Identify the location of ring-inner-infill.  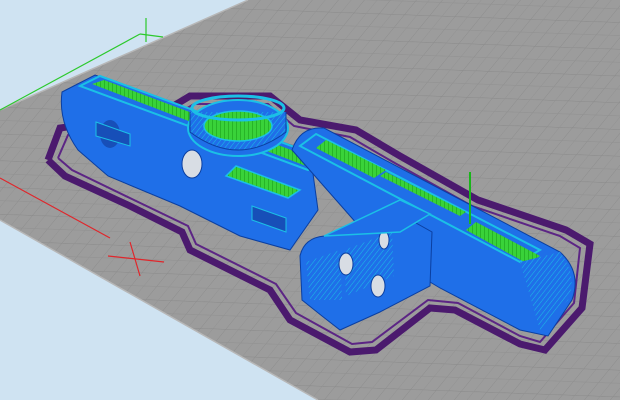
(238, 126).